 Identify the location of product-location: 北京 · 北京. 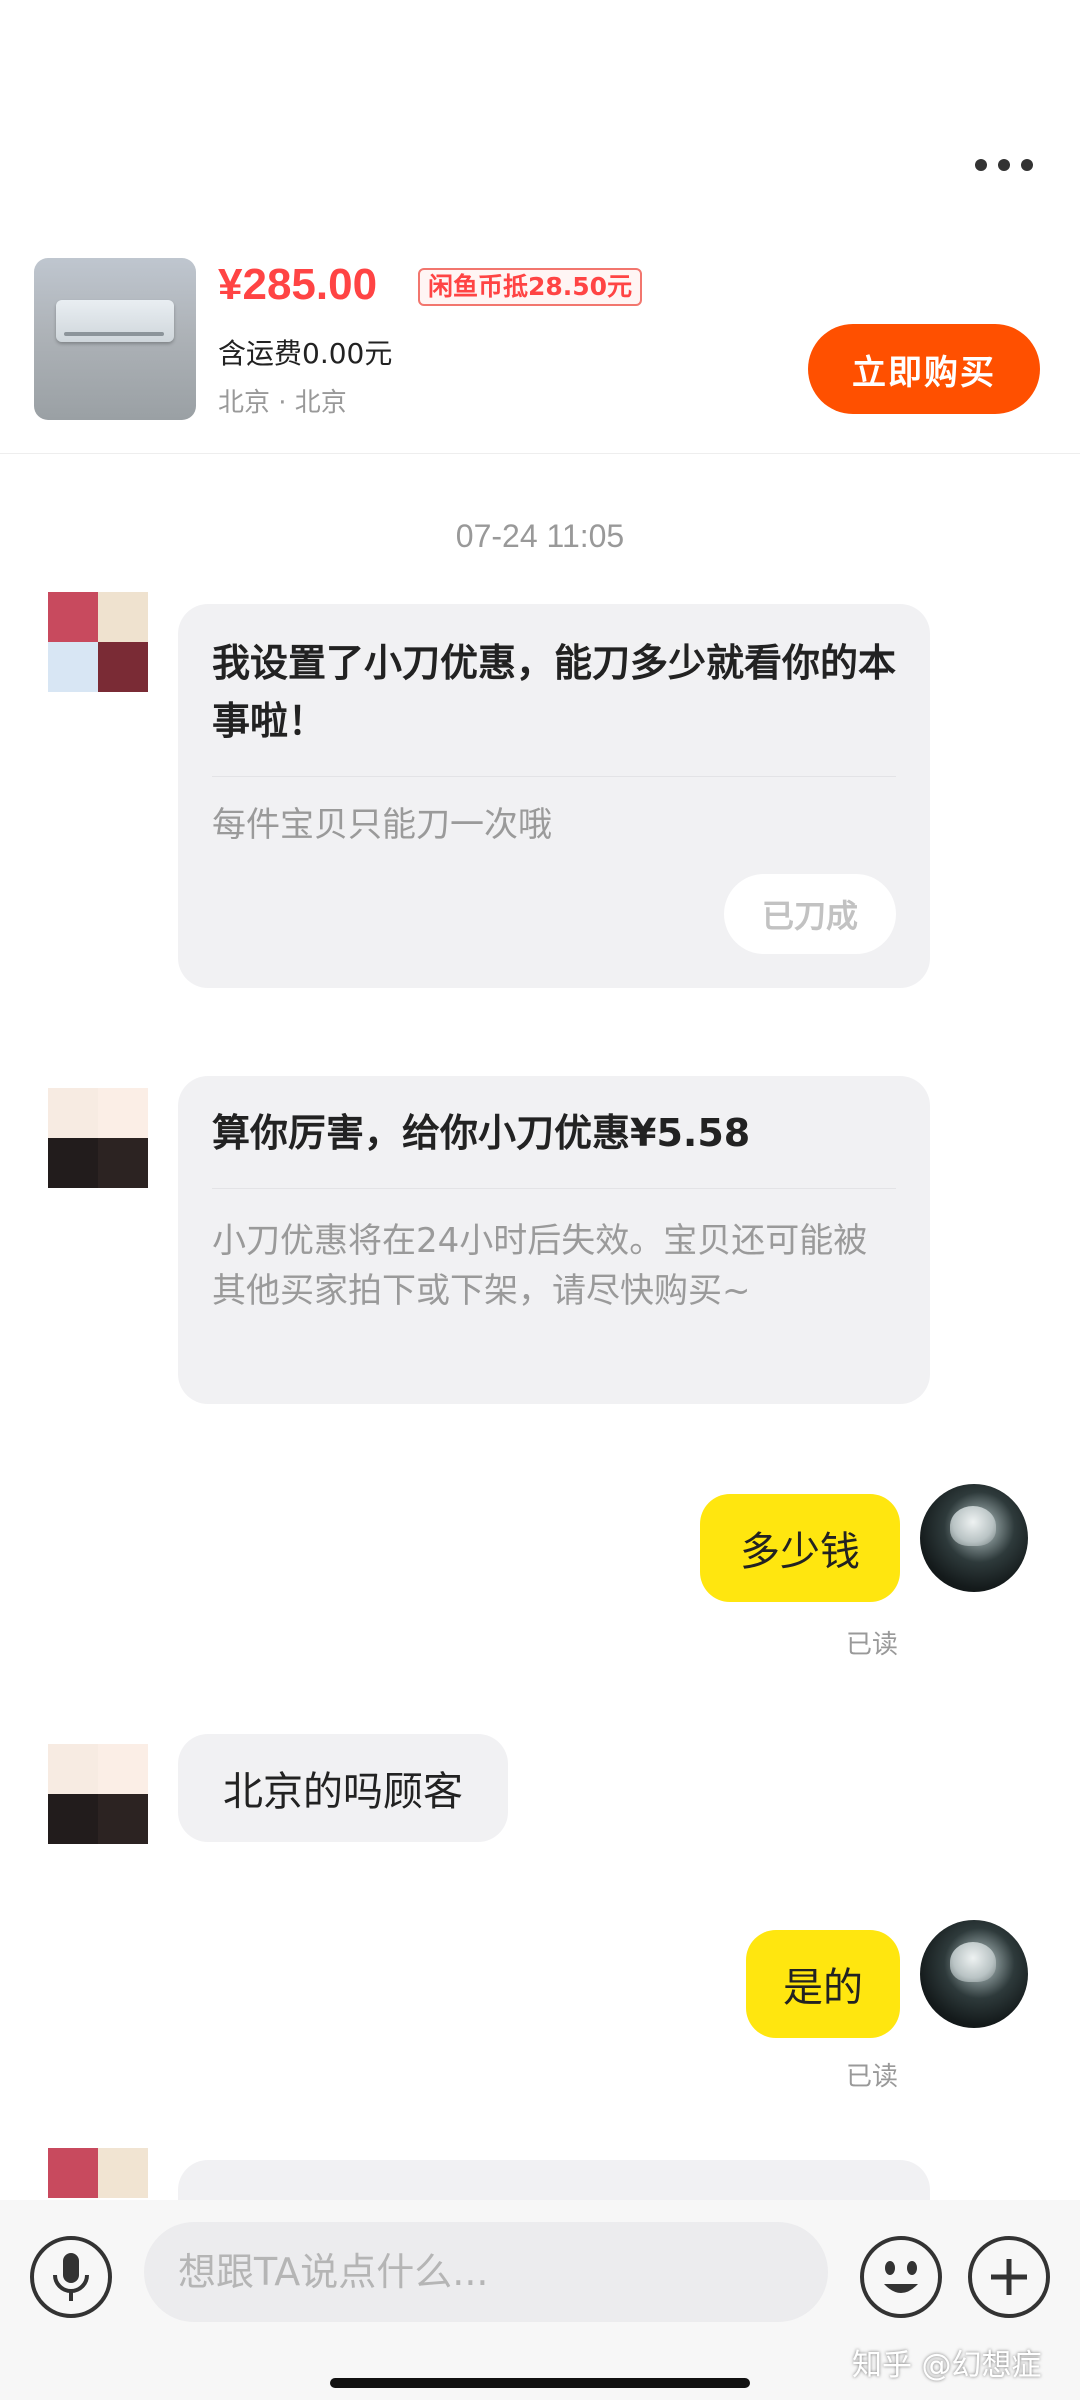
(282, 403).